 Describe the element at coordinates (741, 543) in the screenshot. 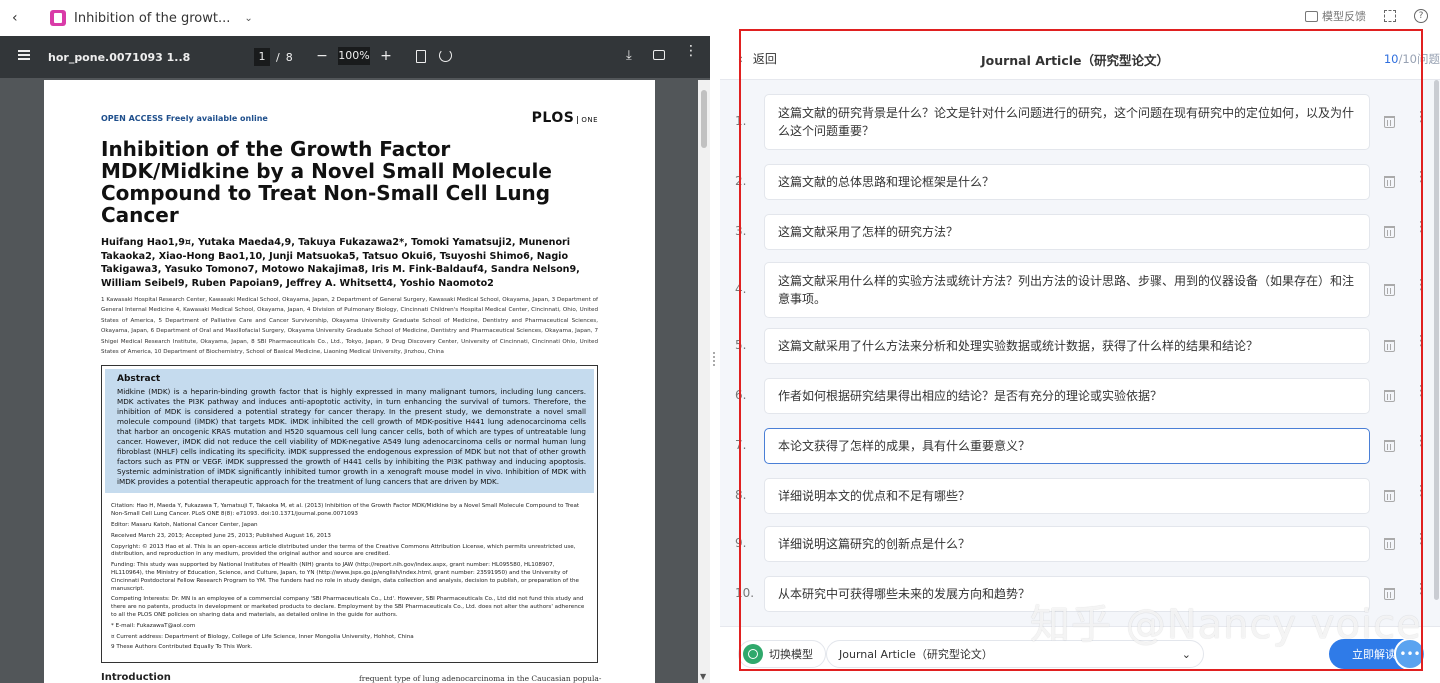

I see `question-number: 9.` at that location.